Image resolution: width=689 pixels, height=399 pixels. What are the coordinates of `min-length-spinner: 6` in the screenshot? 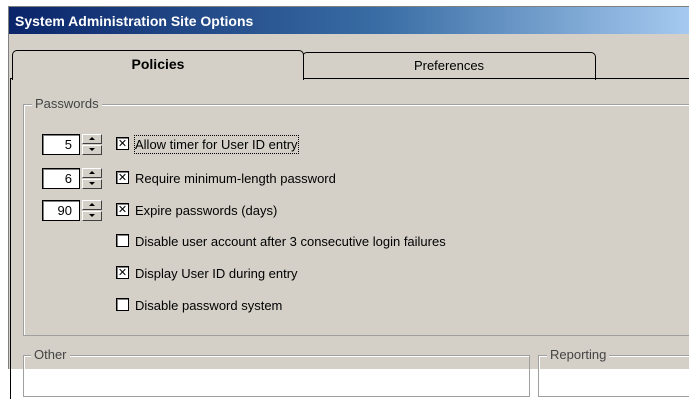 It's located at (72, 178).